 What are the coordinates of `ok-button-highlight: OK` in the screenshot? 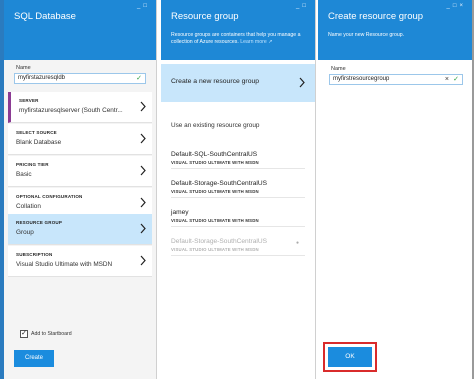 It's located at (350, 357).